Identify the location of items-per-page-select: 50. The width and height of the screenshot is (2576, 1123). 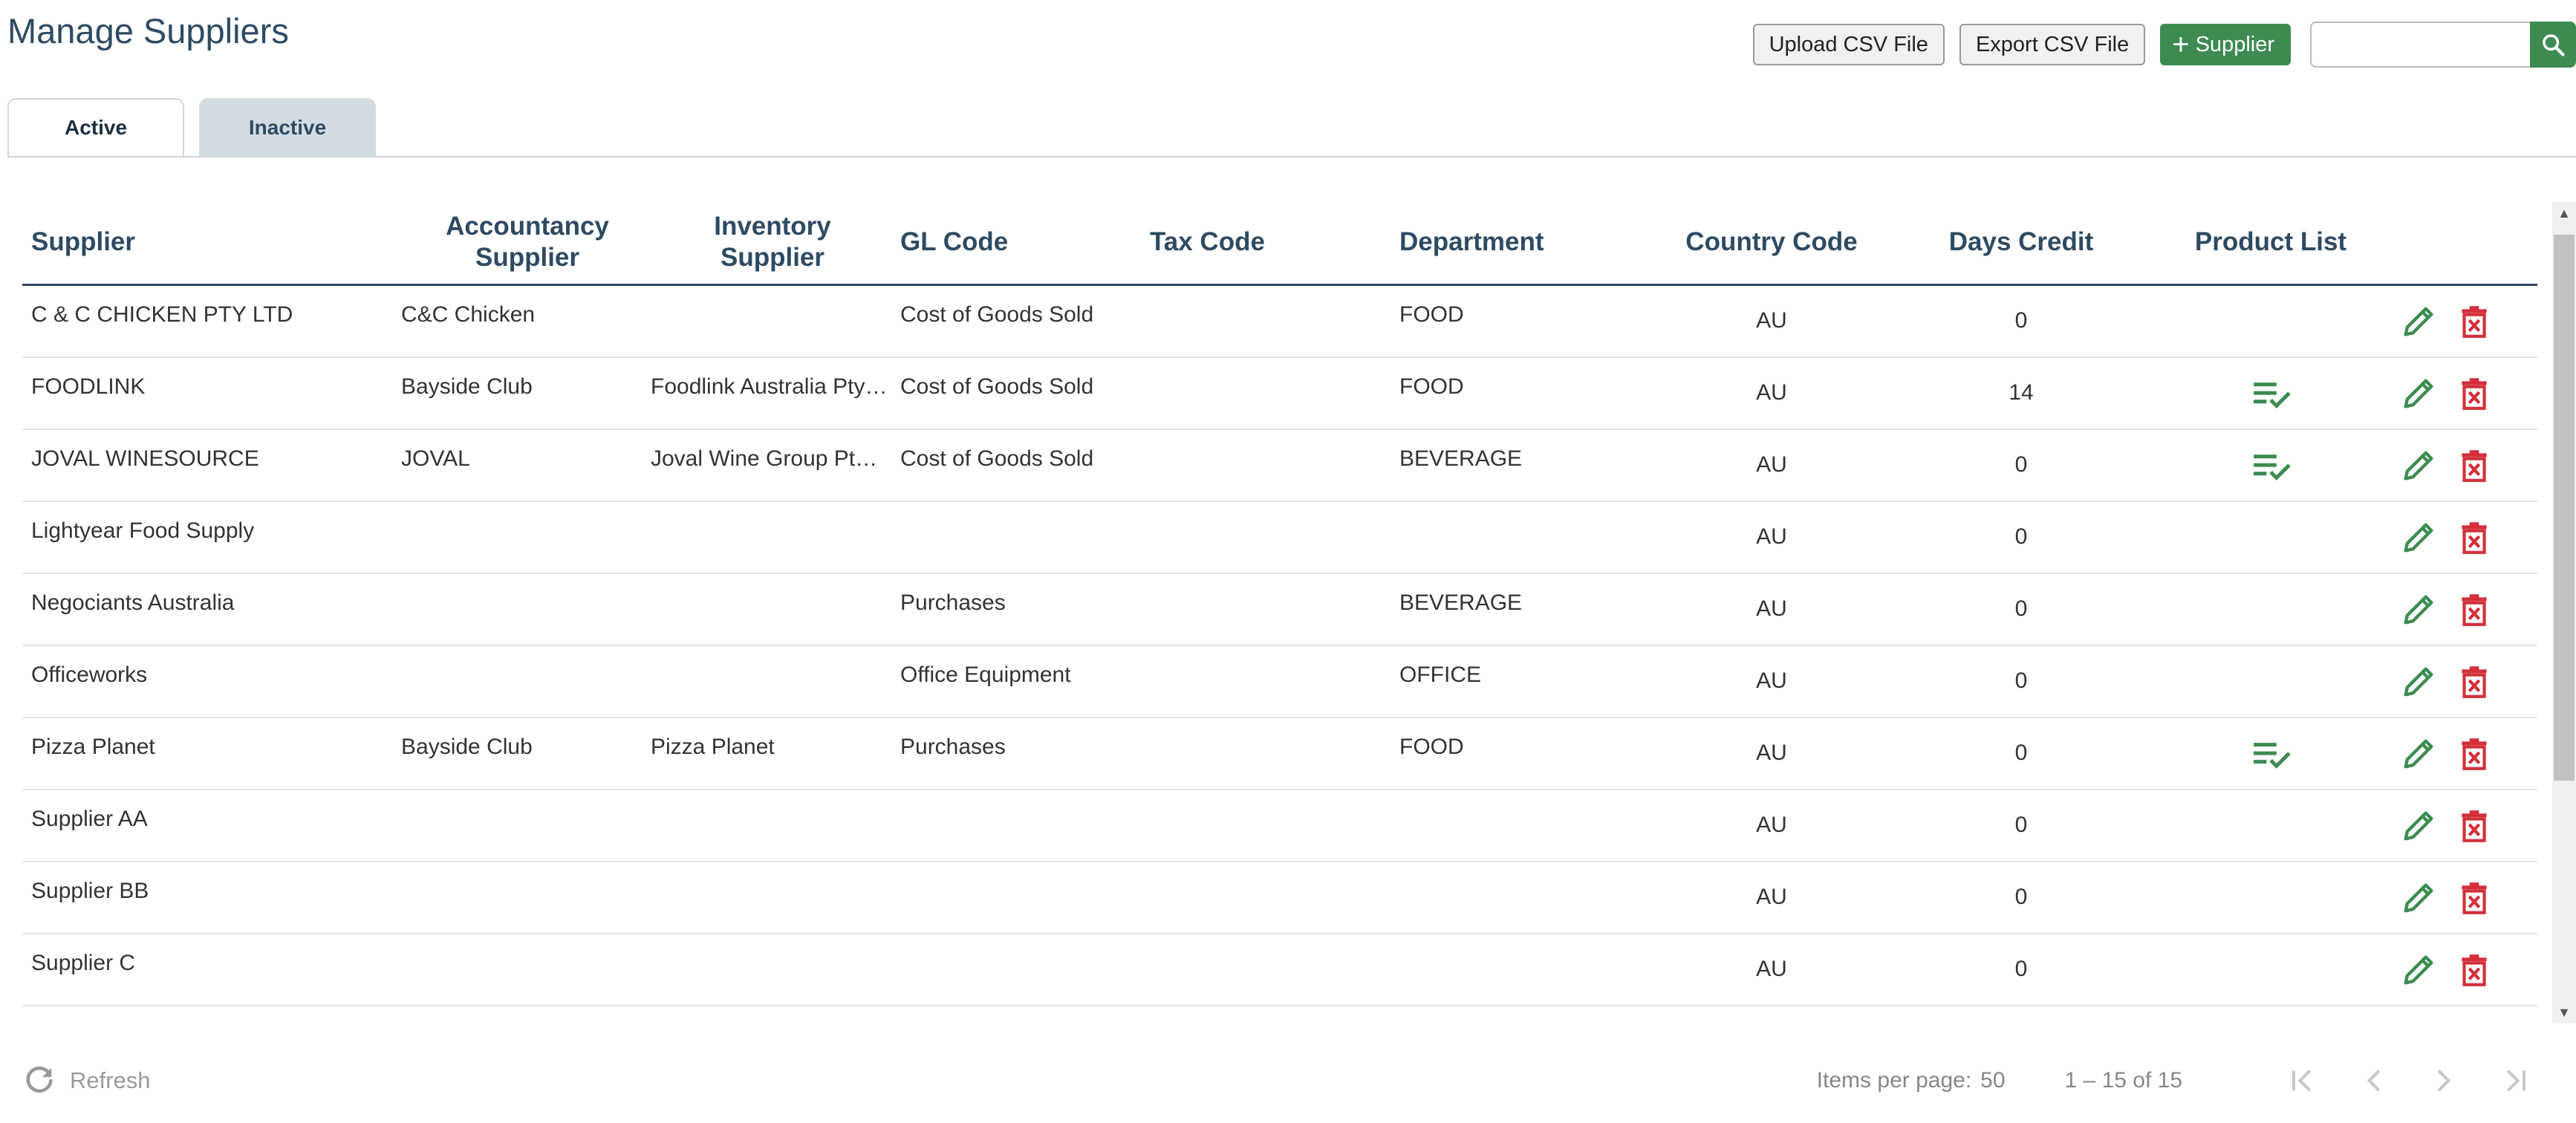
(1992, 1080).